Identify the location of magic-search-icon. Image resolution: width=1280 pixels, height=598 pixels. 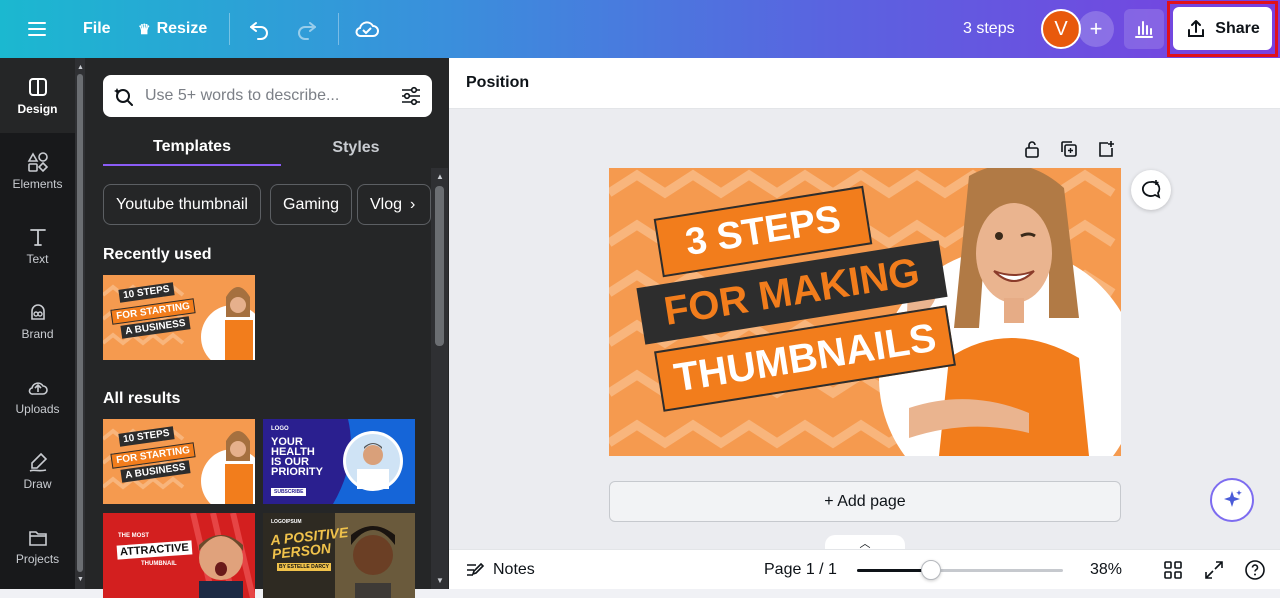
(123, 97).